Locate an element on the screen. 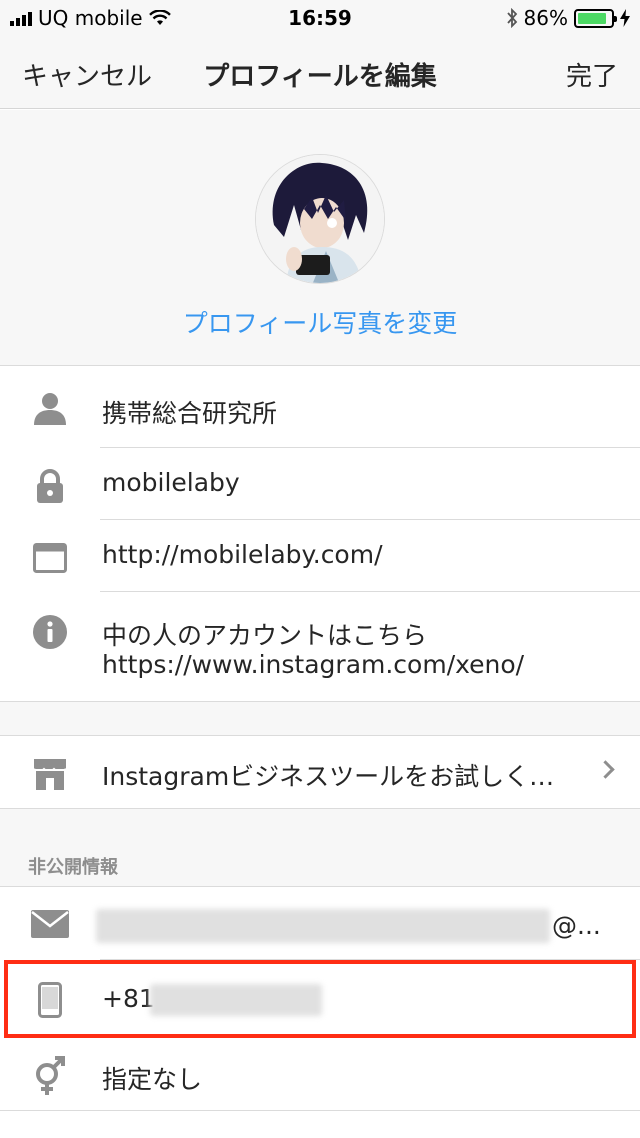  name-row: 携帯総合研究所 is located at coordinates (320, 407).